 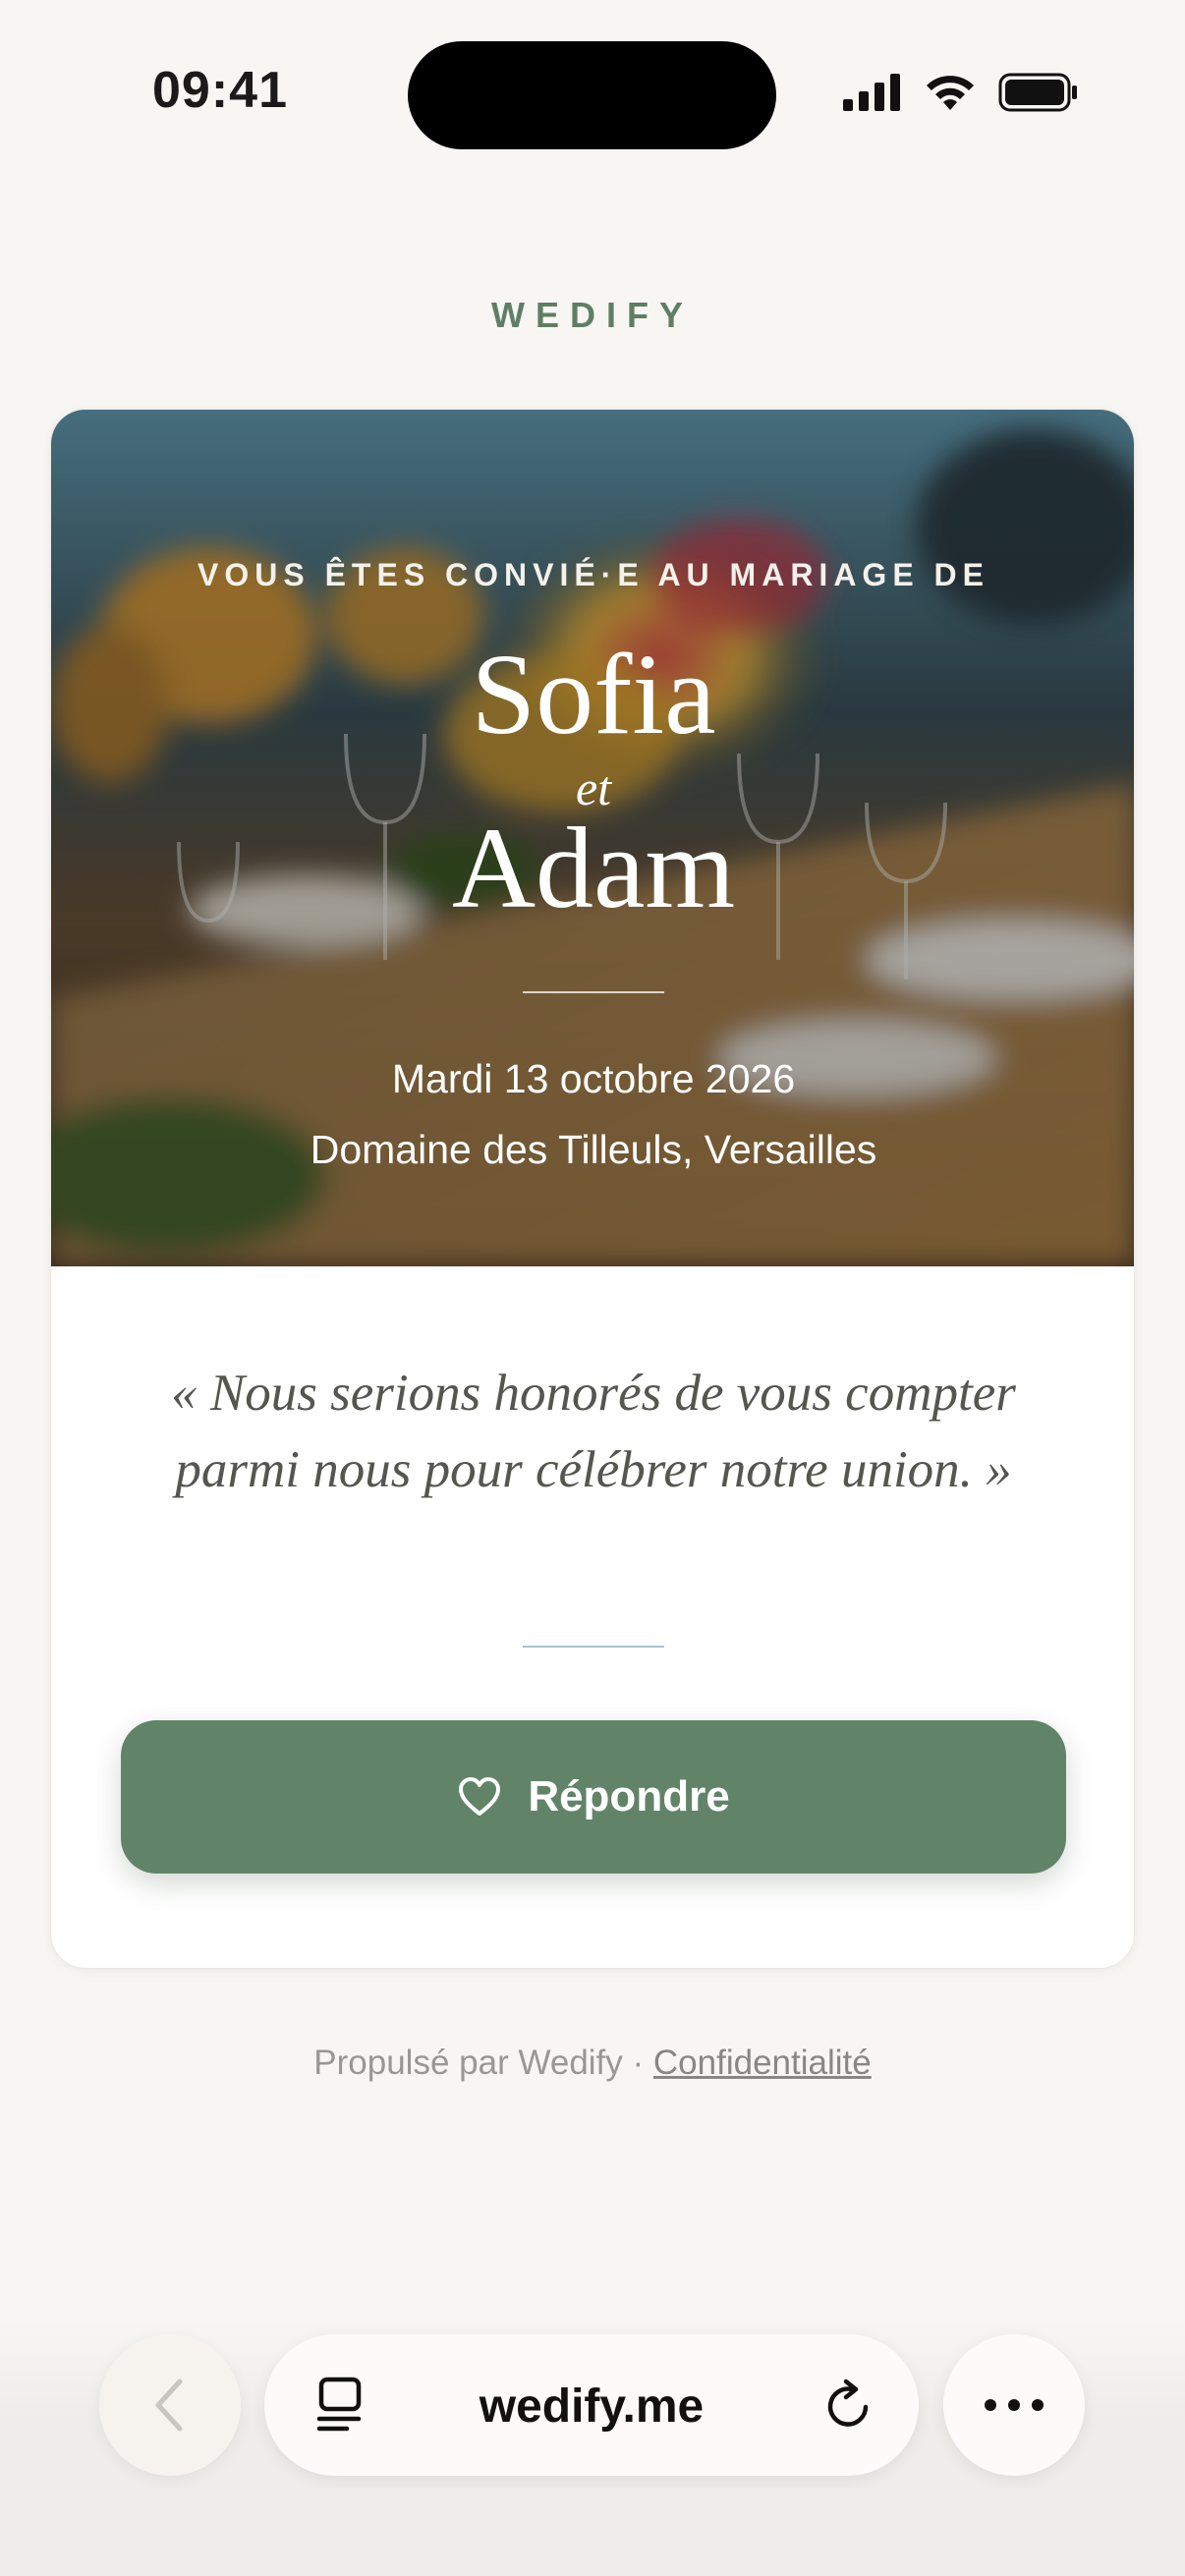 I want to click on status-bar: 09:41, so click(x=592, y=93).